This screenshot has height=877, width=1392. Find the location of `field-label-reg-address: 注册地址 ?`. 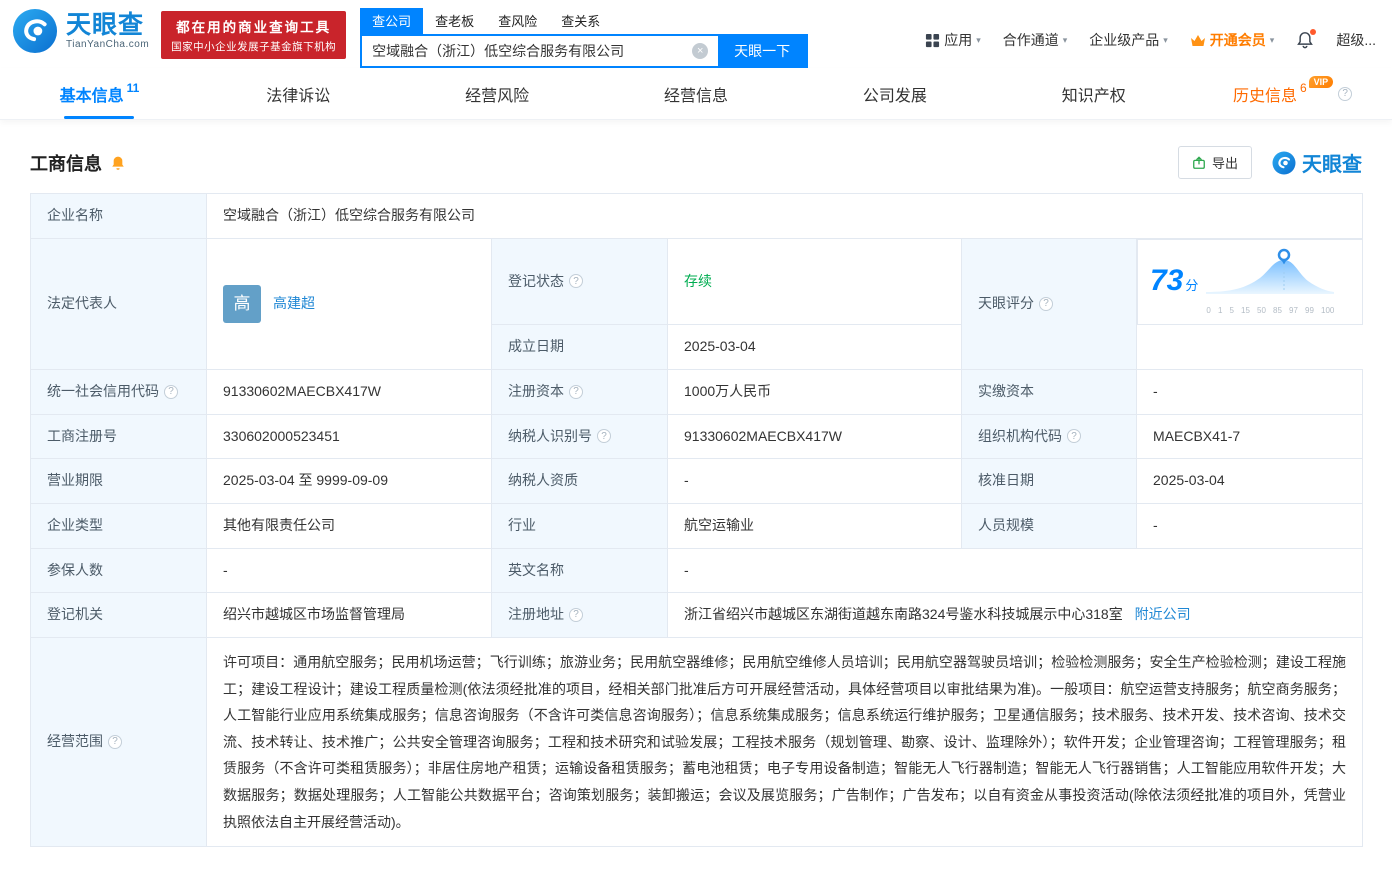

field-label-reg-address: 注册地址 ? is located at coordinates (579, 615).